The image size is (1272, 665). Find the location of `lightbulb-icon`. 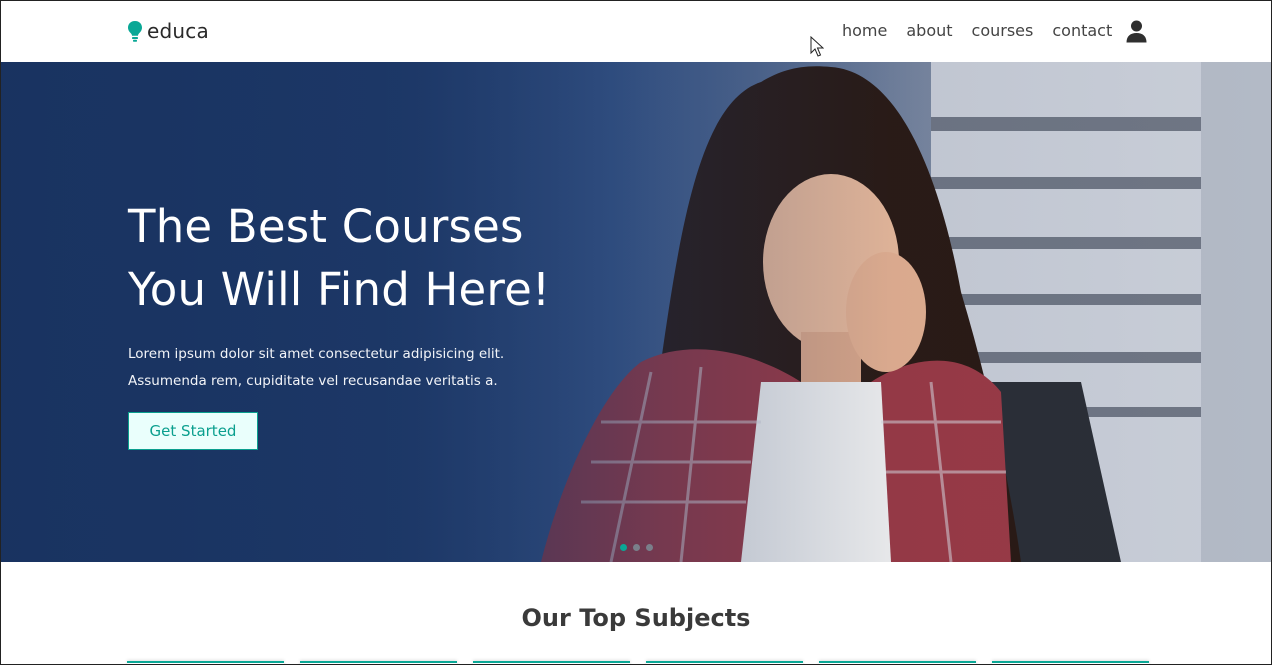

lightbulb-icon is located at coordinates (135, 31).